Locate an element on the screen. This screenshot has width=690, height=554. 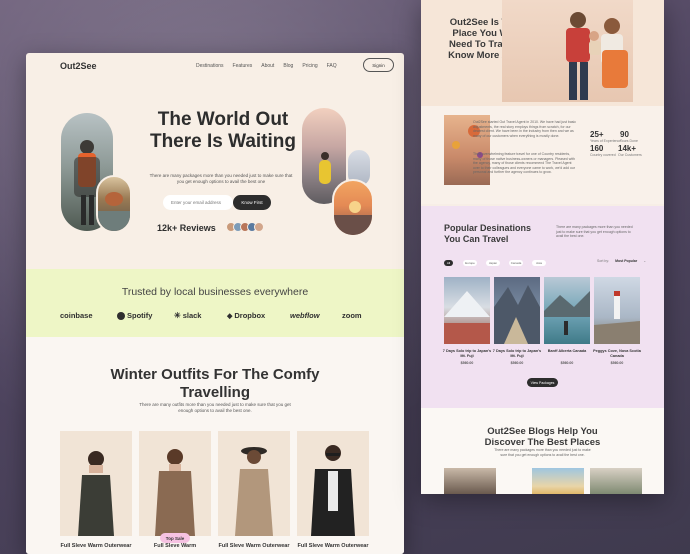
brand-name: zoom is located at coordinates (352, 315).